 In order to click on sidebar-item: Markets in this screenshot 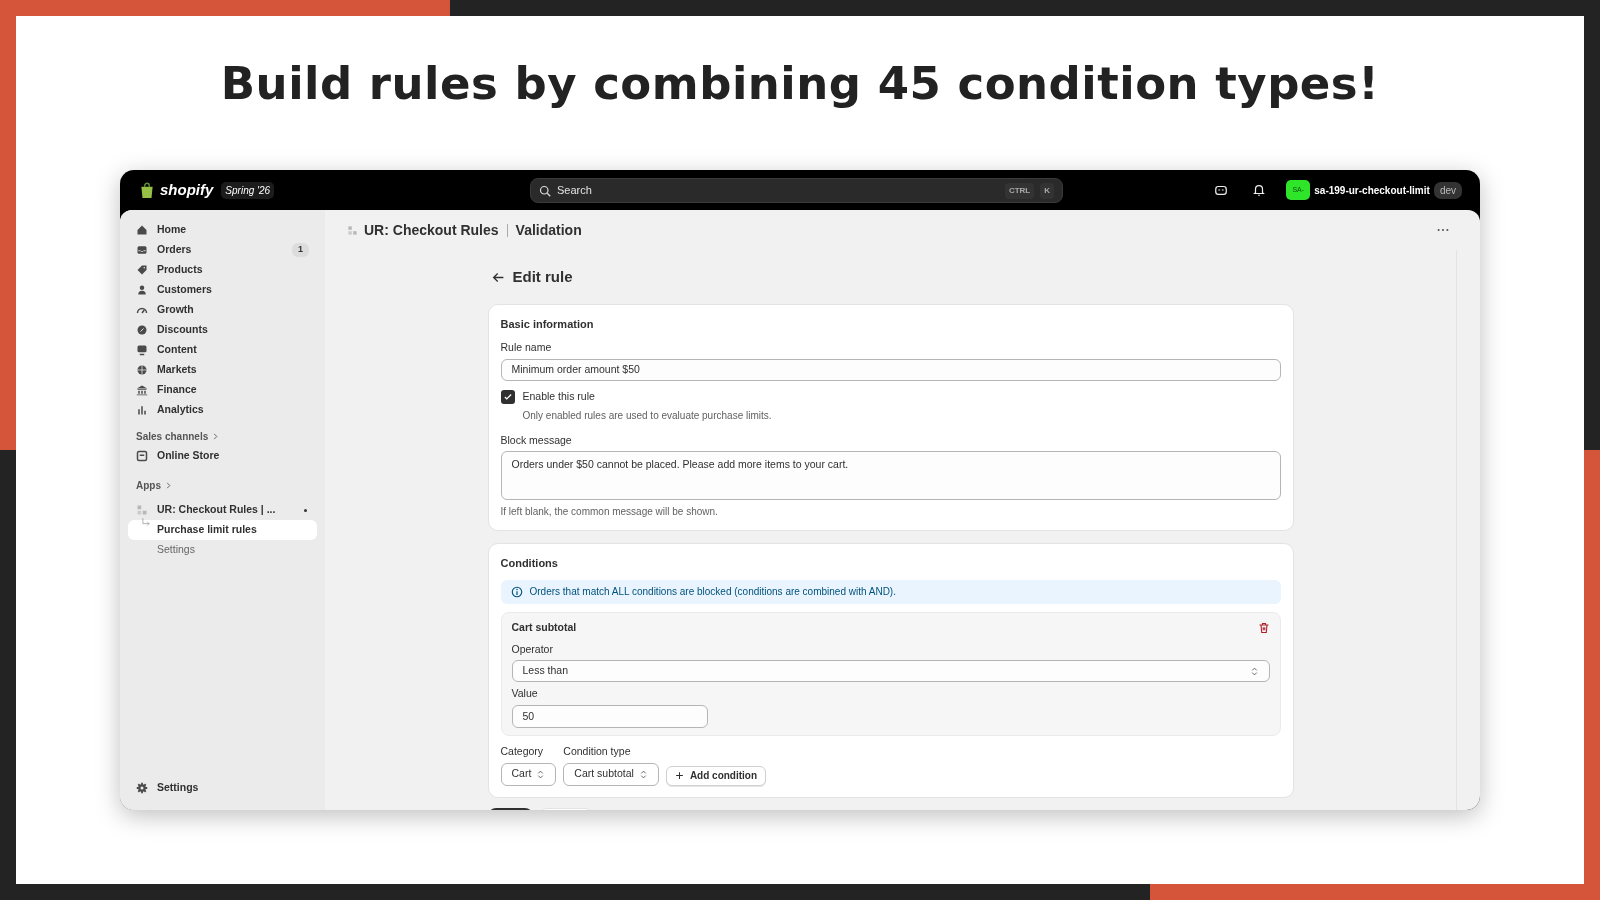, I will do `click(222, 370)`.